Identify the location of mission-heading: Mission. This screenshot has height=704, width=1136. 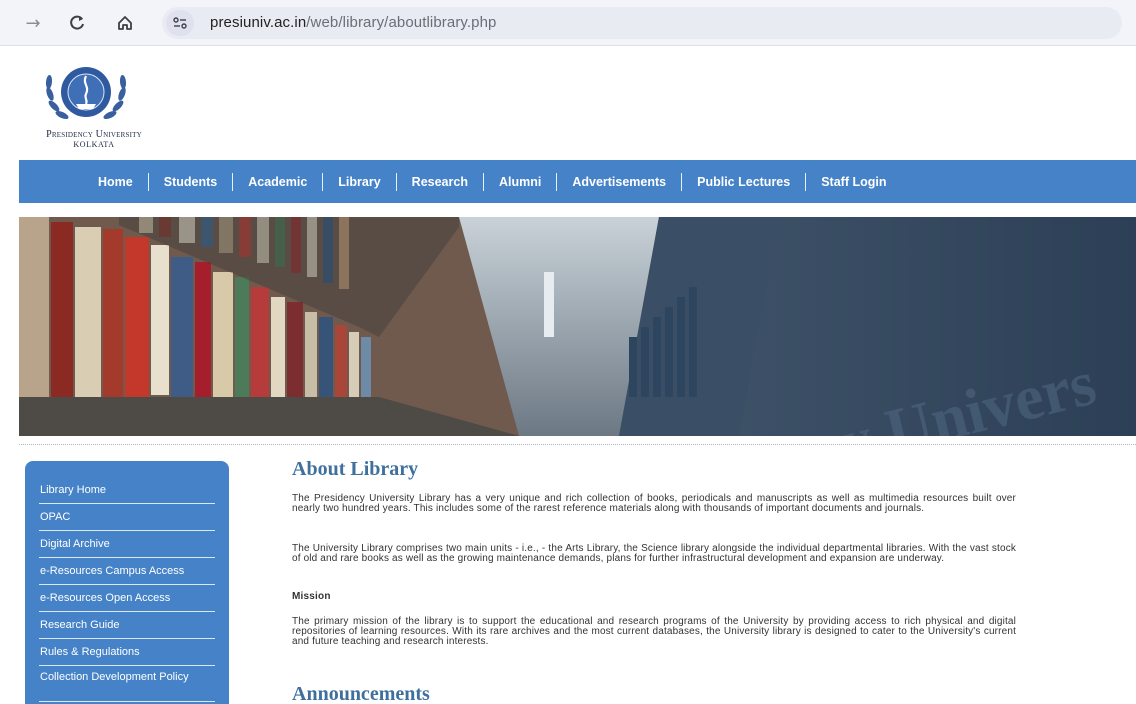
(311, 596).